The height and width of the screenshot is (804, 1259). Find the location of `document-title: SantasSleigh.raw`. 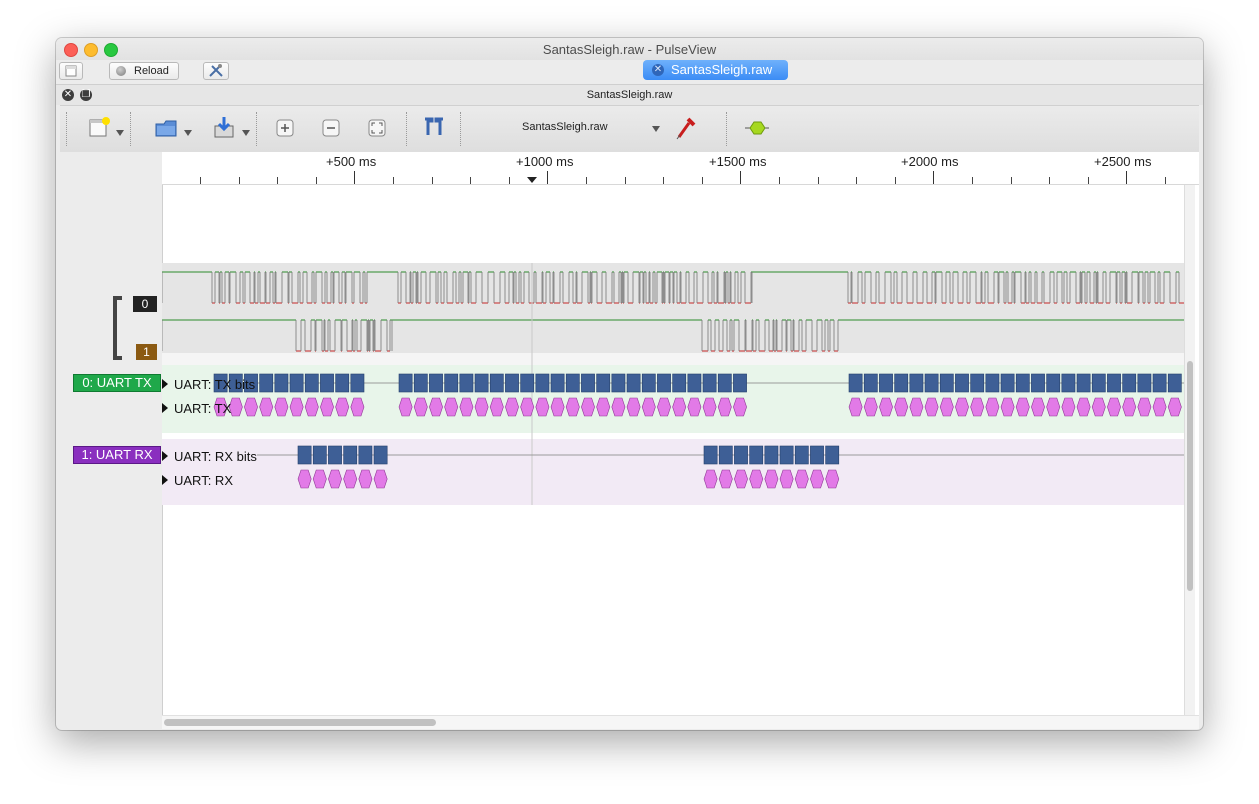

document-title: SantasSleigh.raw is located at coordinates (629, 95).